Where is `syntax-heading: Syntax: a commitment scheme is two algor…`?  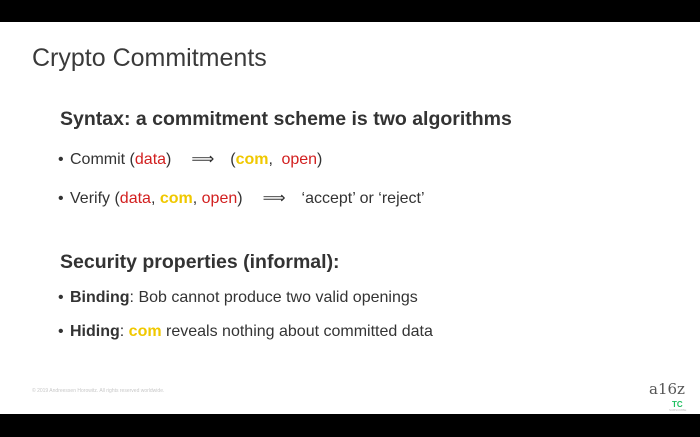
syntax-heading: Syntax: a commitment scheme is two algor… is located at coordinates (286, 119).